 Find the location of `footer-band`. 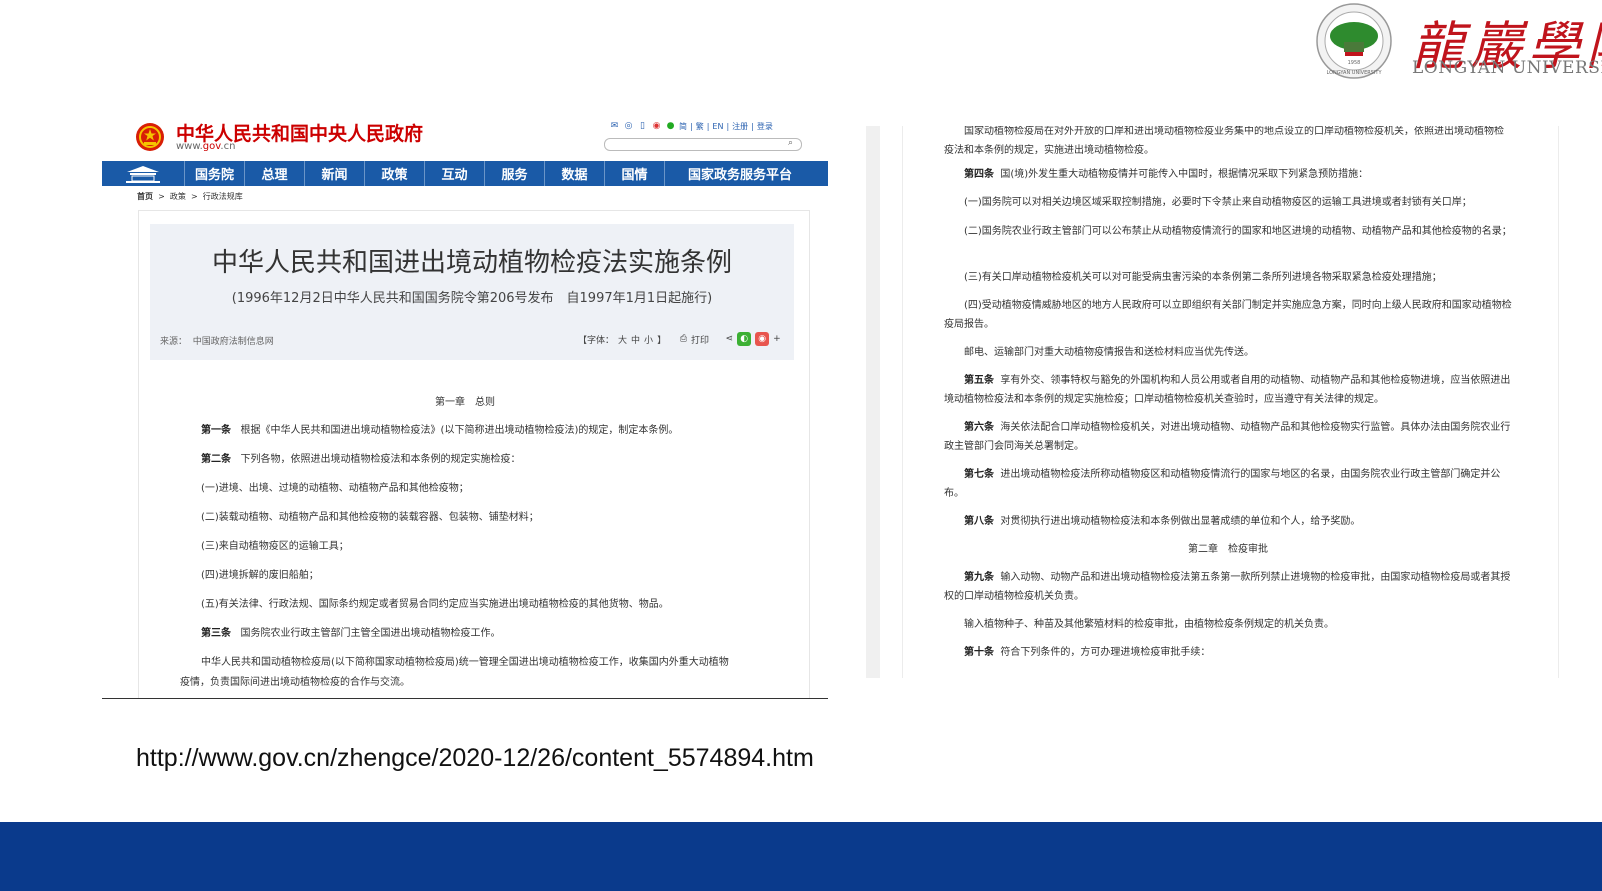

footer-band is located at coordinates (801, 856).